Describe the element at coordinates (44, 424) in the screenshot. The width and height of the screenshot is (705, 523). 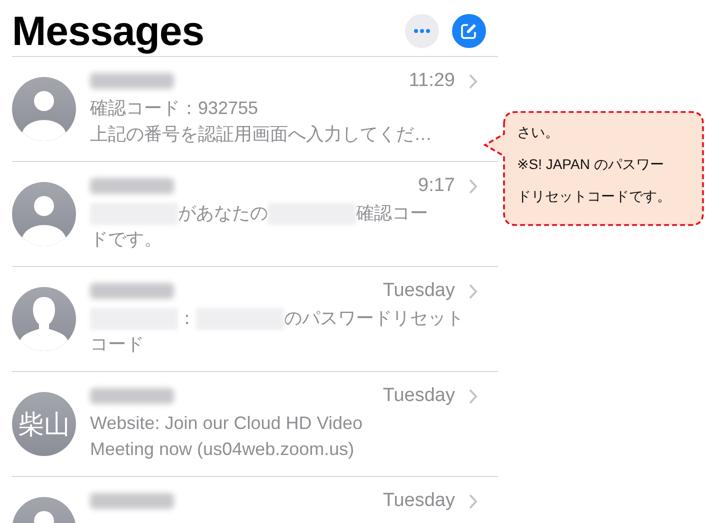
I see `avatar: 柴山` at that location.